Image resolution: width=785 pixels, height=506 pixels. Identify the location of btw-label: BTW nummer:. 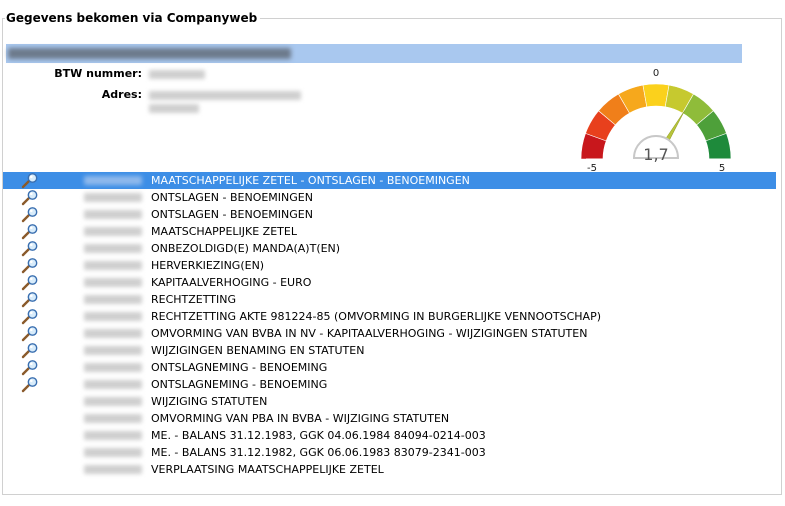
(98, 73).